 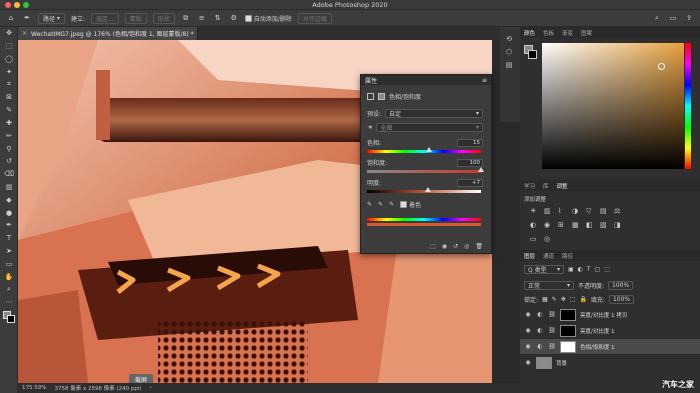 What do you see at coordinates (9, 289) in the screenshot?
I see `zoom-tool-icon: ⌕` at bounding box center [9, 289].